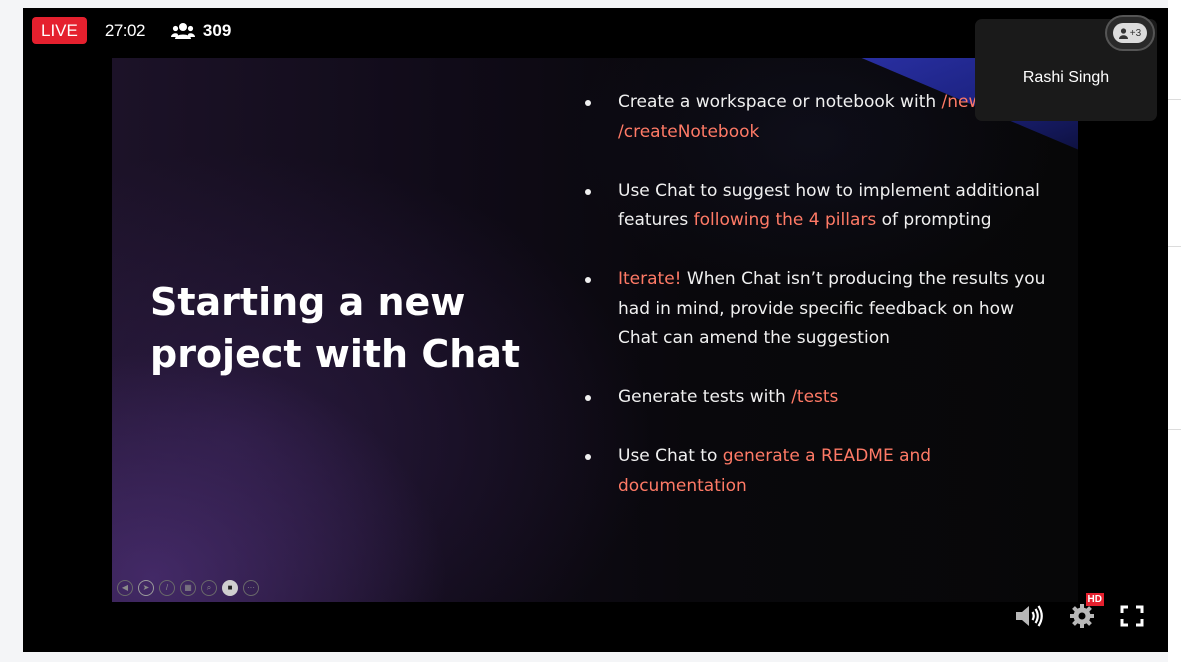  I want to click on participants-badge: +3, so click(1130, 33).